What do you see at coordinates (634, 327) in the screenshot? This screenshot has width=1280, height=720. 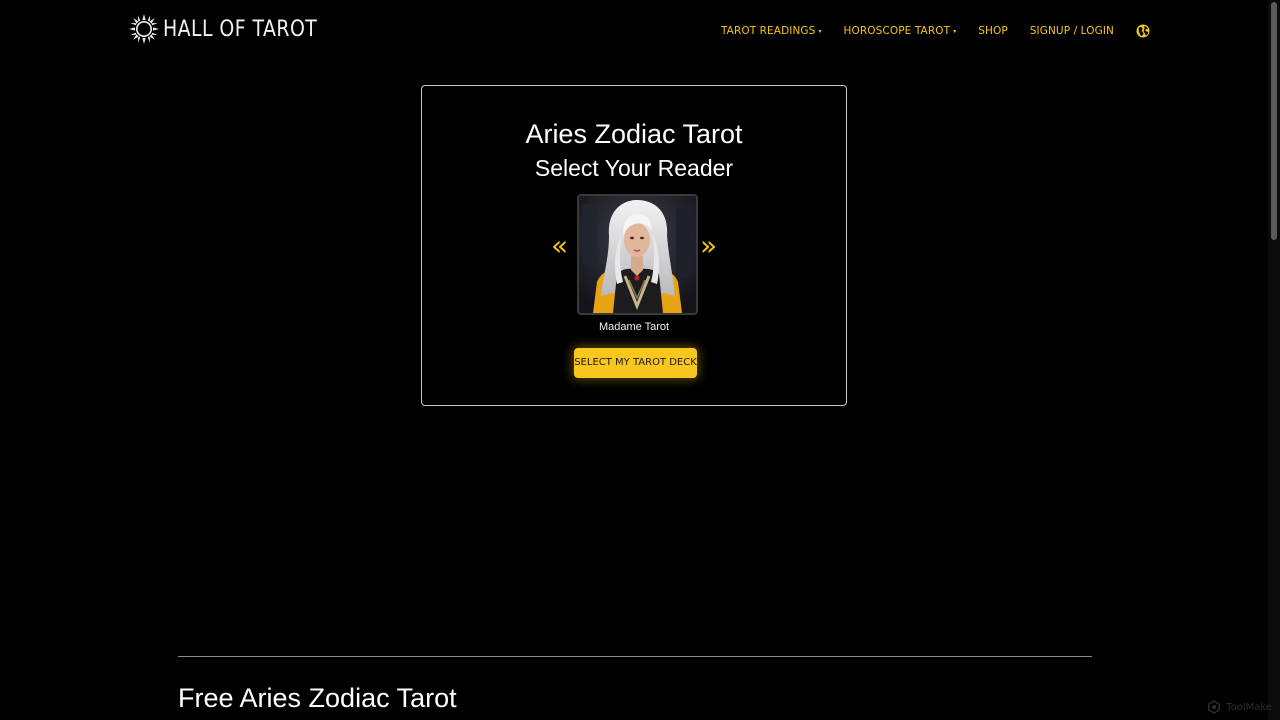 I see `reader-name: Madame Tarot` at bounding box center [634, 327].